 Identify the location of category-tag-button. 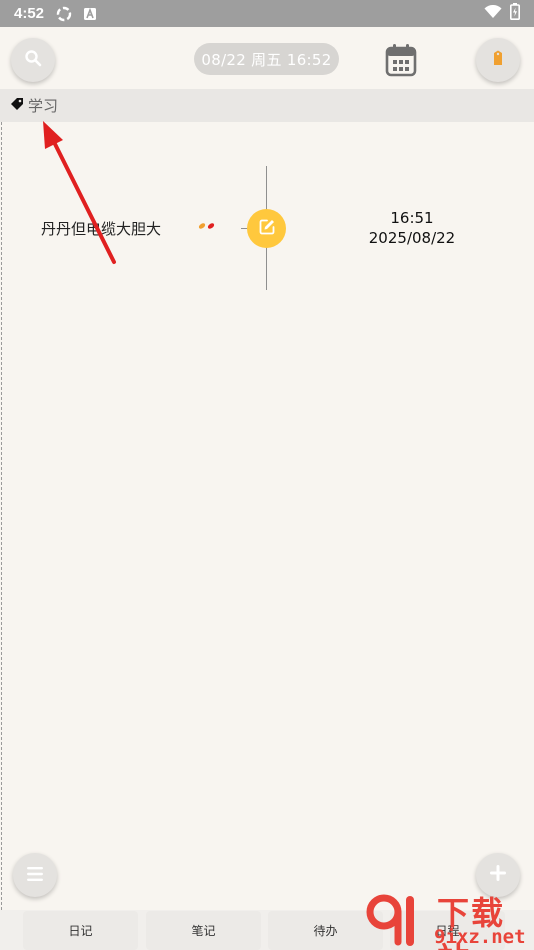
(498, 60).